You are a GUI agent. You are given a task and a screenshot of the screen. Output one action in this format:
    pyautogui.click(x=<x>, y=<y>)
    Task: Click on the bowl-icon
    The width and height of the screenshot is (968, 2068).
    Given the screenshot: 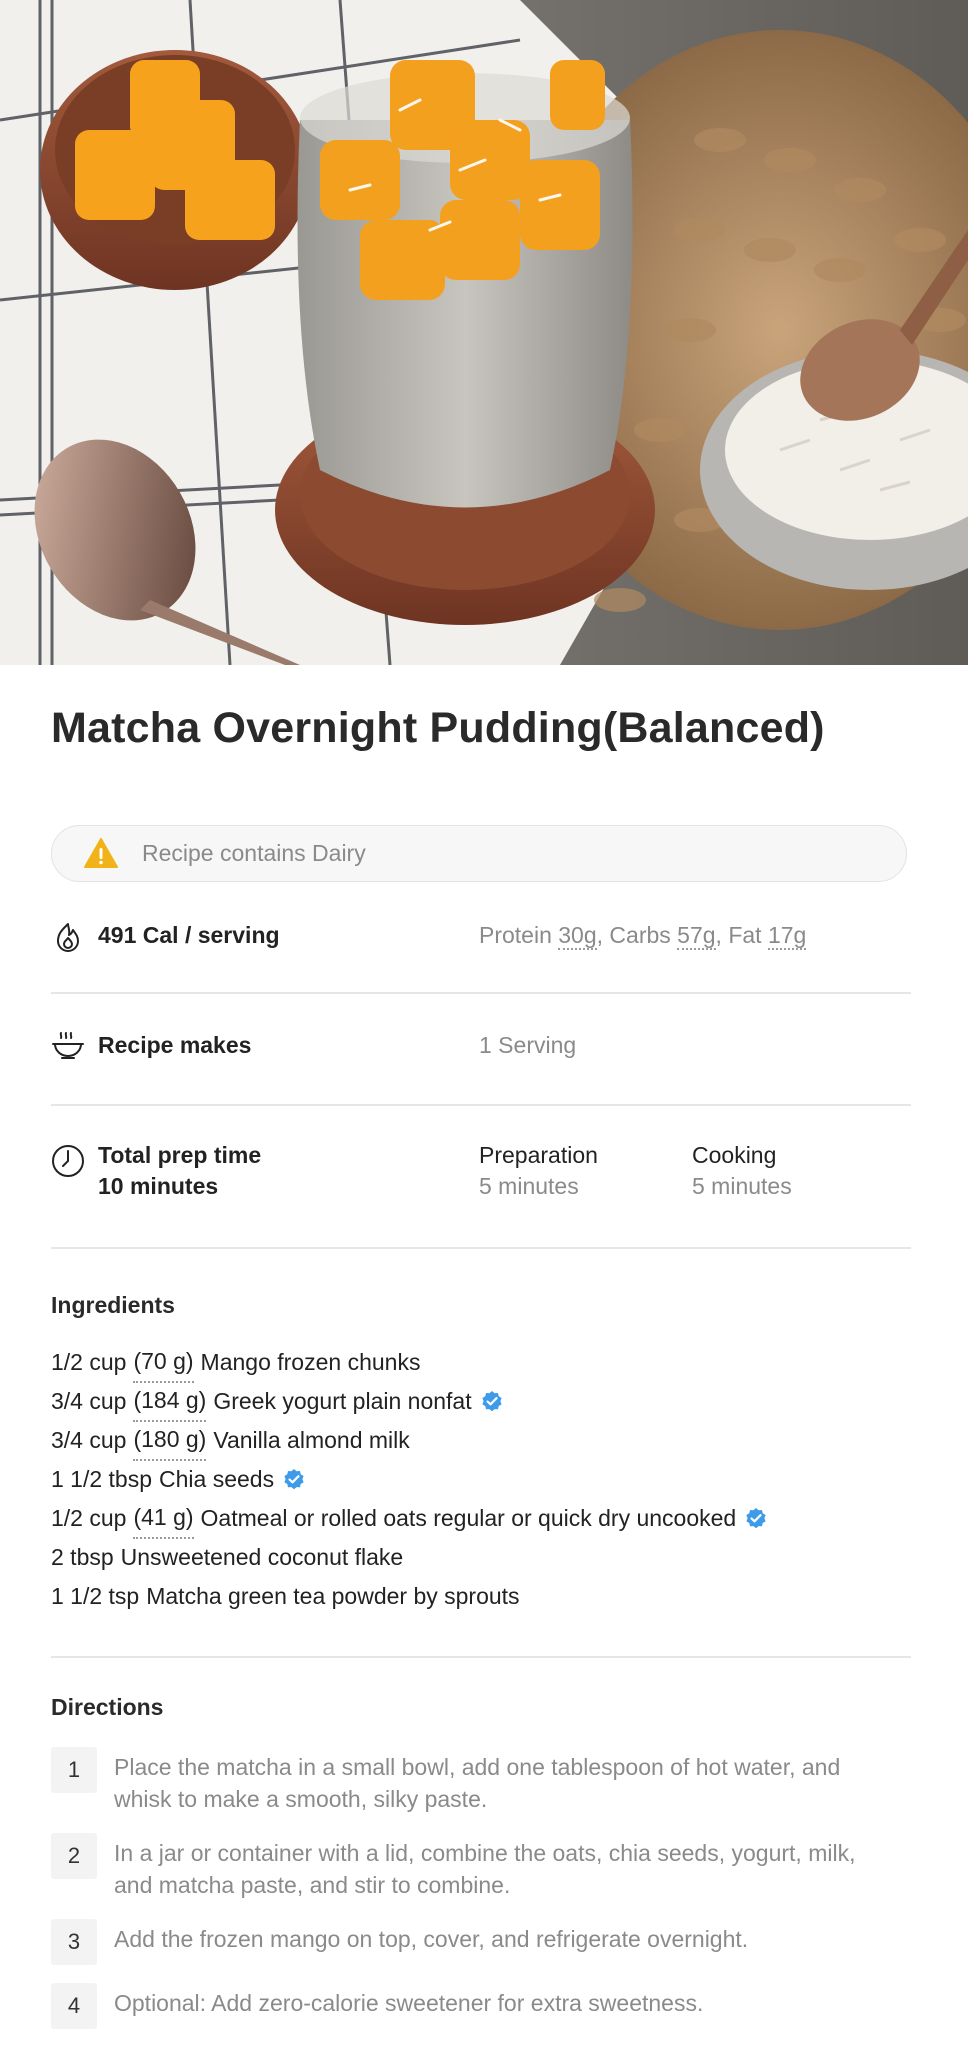 What is the action you would take?
    pyautogui.click(x=68, y=1045)
    